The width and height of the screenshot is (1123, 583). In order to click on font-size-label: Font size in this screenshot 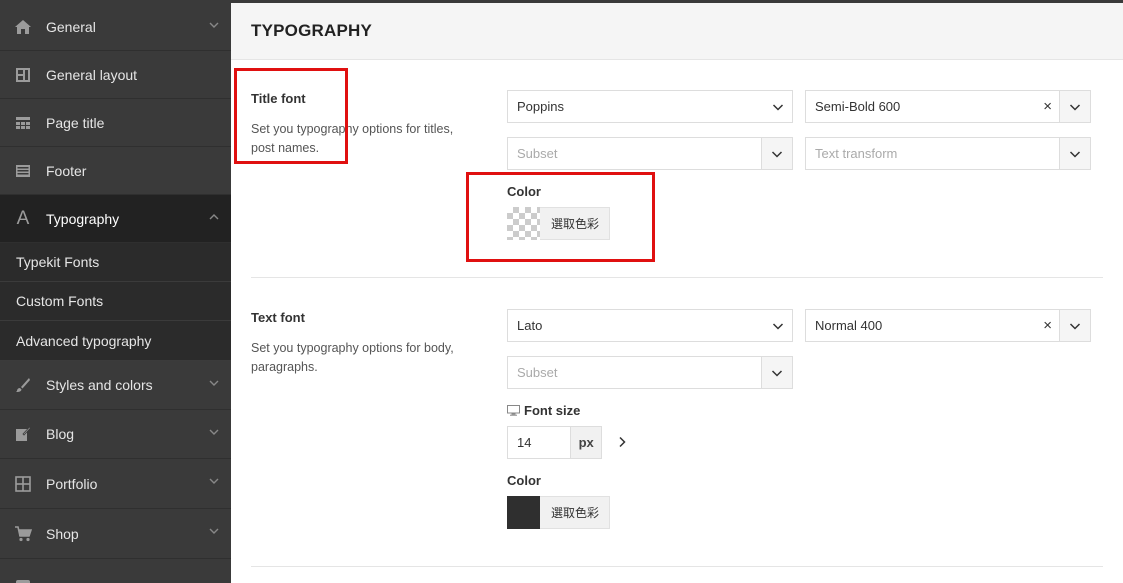, I will do `click(543, 410)`.